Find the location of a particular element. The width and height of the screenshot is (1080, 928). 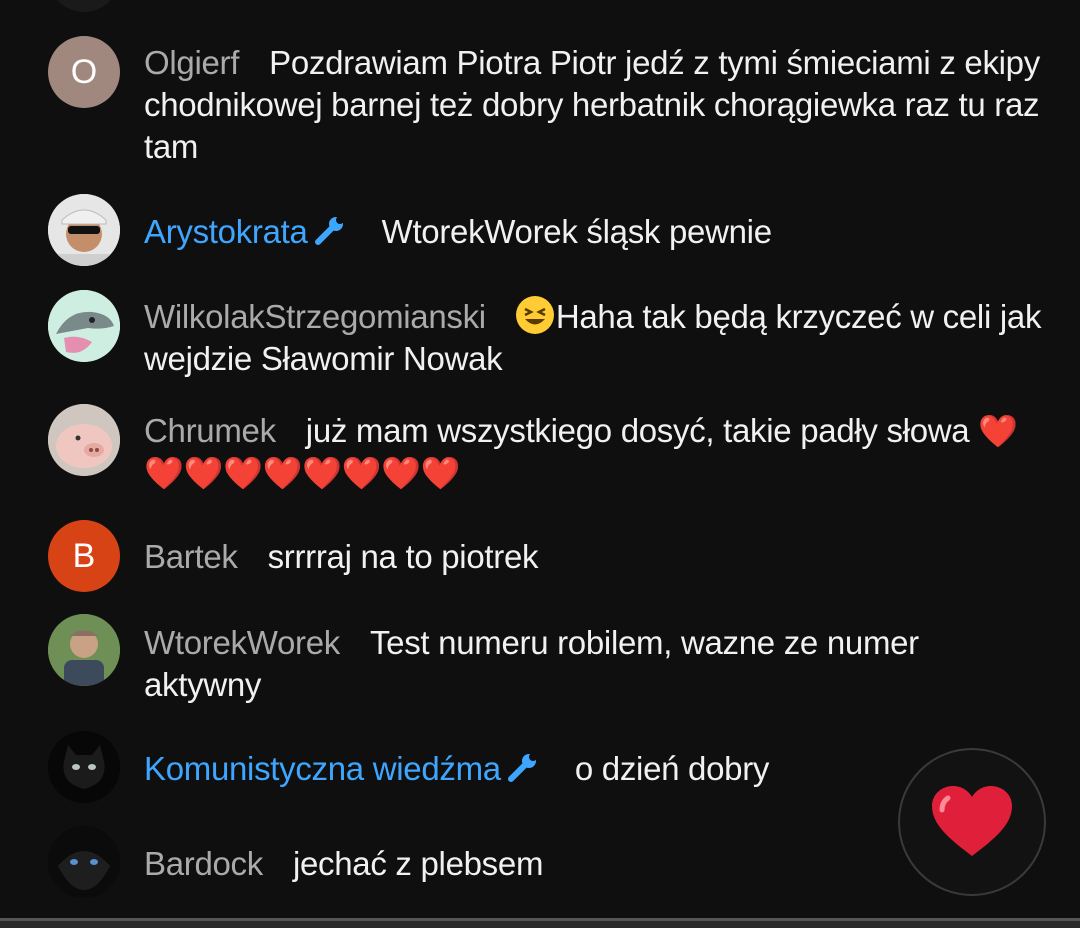

author-name: Bardock is located at coordinates (203, 863).